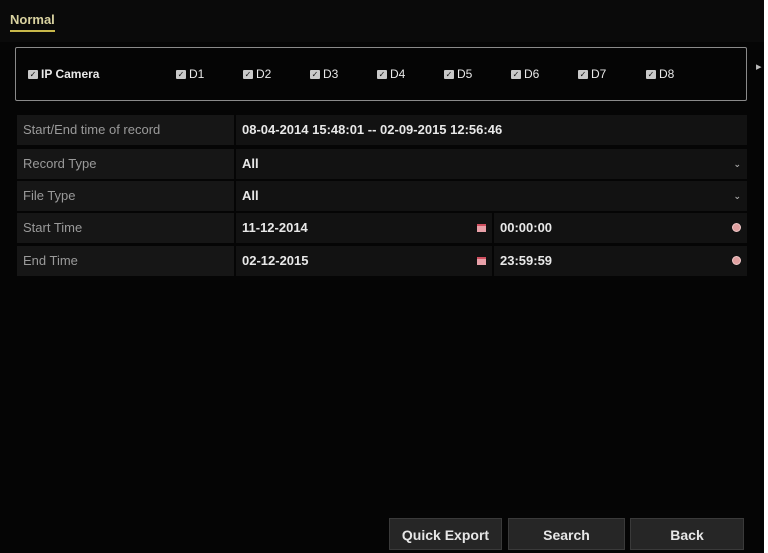  What do you see at coordinates (566, 534) in the screenshot?
I see `search-button: Search` at bounding box center [566, 534].